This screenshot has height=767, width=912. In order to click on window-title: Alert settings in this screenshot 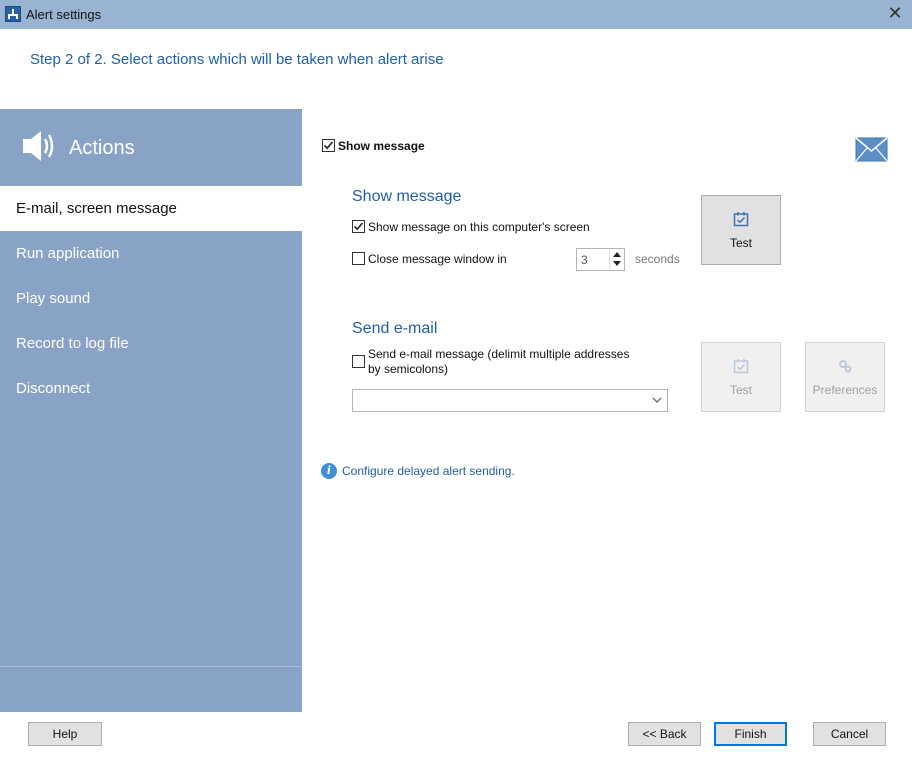, I will do `click(64, 14)`.